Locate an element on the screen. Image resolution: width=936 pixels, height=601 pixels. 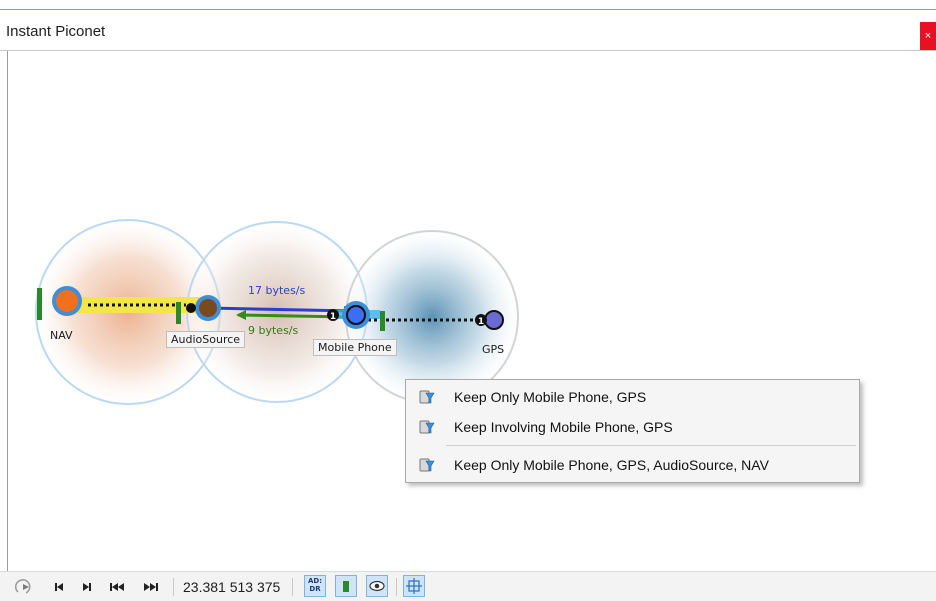
battery-icon is located at coordinates (346, 586).